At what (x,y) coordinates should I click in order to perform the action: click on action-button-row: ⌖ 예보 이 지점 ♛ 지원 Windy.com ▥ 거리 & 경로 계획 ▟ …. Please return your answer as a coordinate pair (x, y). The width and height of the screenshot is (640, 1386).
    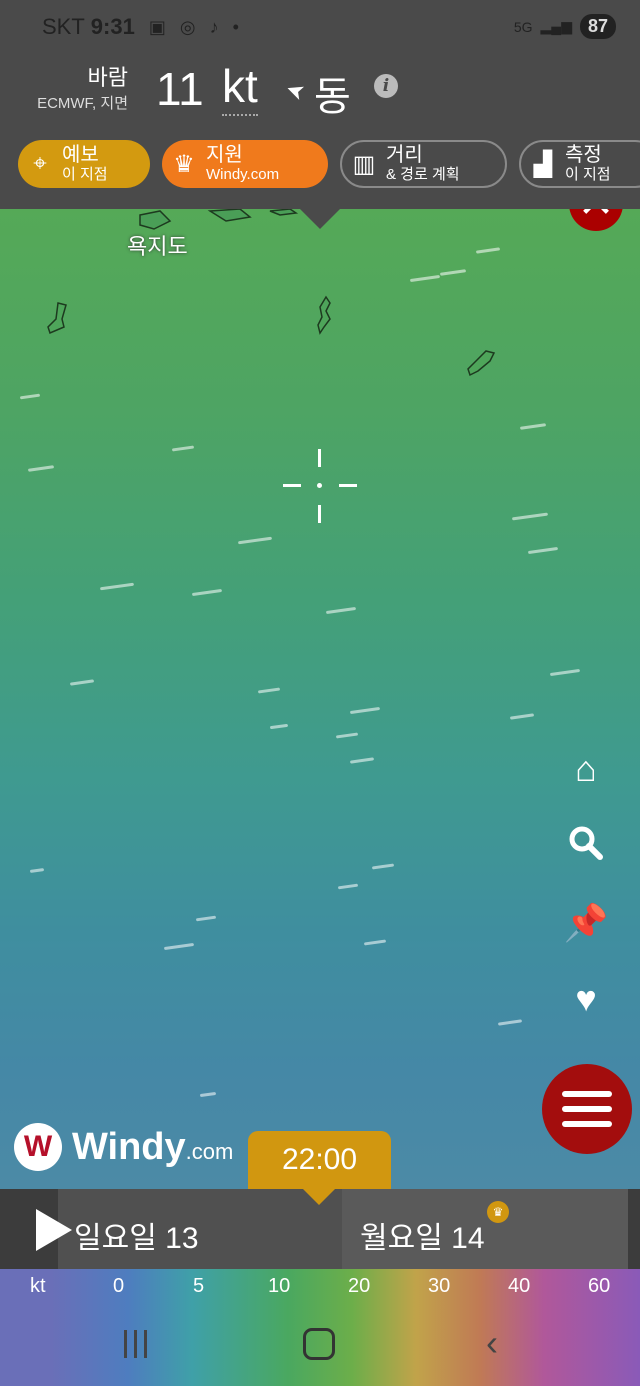
    Looking at the image, I should click on (320, 172).